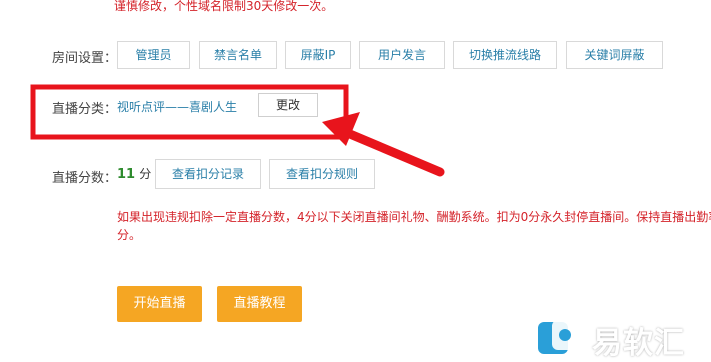 This screenshot has width=711, height=362. Describe the element at coordinates (126, 174) in the screenshot. I see `score-value: 11` at that location.